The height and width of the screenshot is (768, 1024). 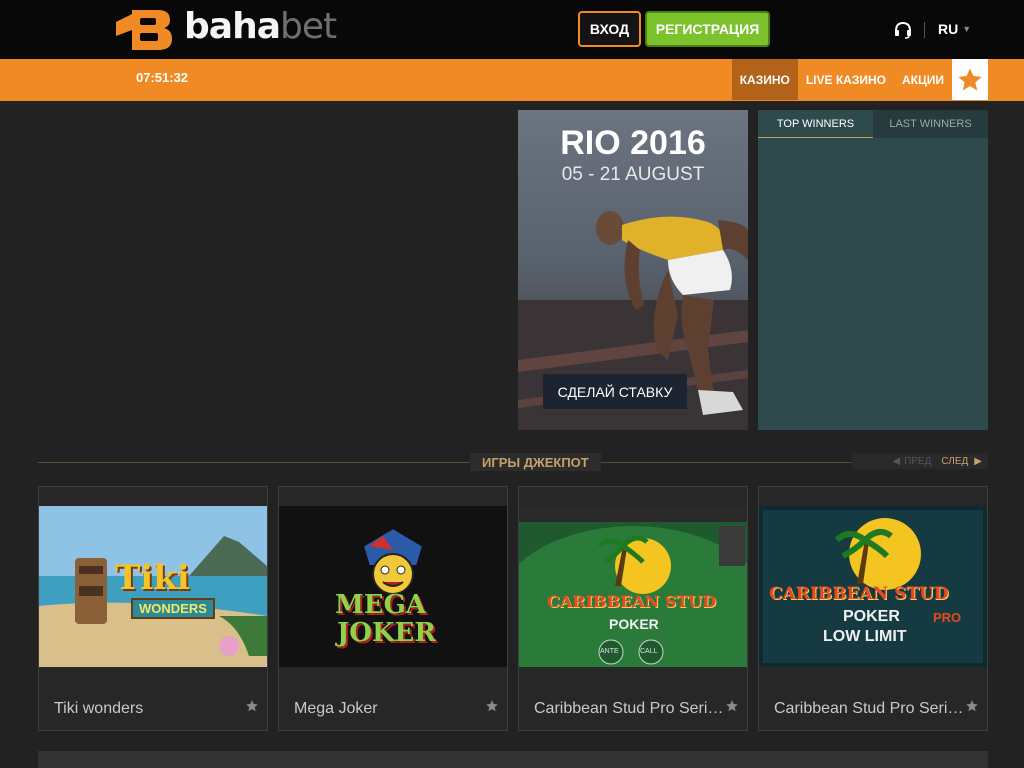 I want to click on game-thumbnail: MEGA JOKER, so click(x=393, y=586).